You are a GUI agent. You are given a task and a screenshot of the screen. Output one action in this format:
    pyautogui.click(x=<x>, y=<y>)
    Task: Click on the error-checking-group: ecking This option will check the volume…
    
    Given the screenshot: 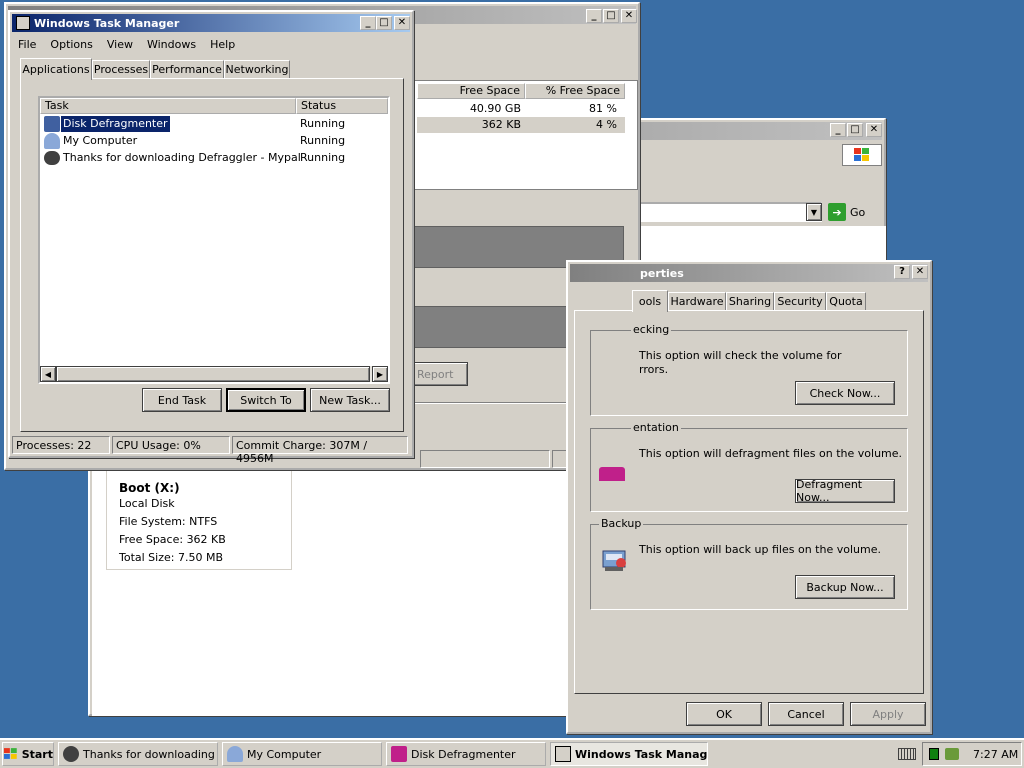 What is the action you would take?
    pyautogui.click(x=749, y=369)
    